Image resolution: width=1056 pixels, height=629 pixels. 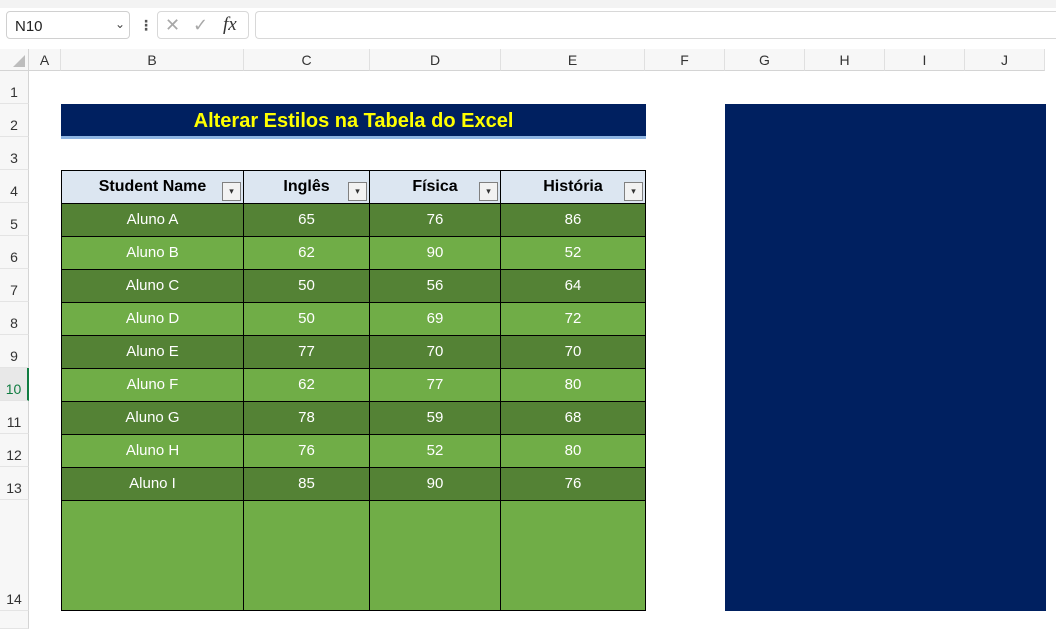 I want to click on row-header-3: 3, so click(x=14, y=153).